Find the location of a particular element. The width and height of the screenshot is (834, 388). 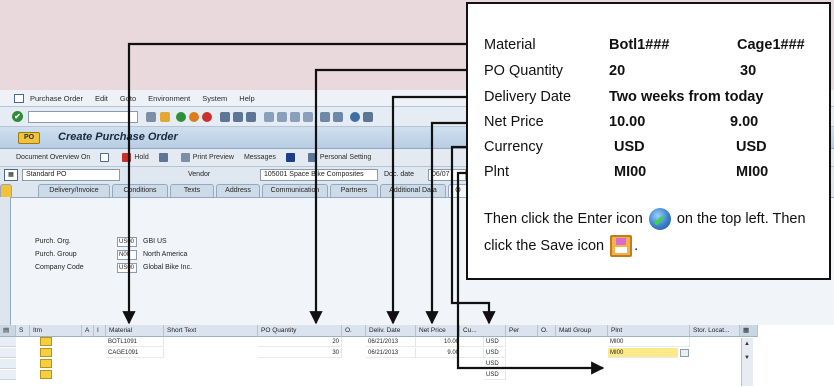

menu-help: Help is located at coordinates (246, 98).